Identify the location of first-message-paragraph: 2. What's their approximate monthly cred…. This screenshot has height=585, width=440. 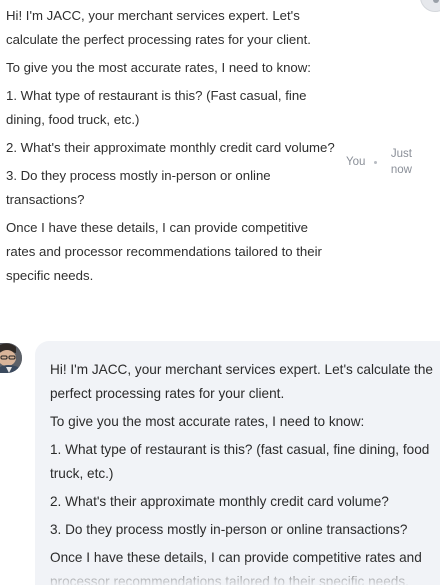
(170, 147).